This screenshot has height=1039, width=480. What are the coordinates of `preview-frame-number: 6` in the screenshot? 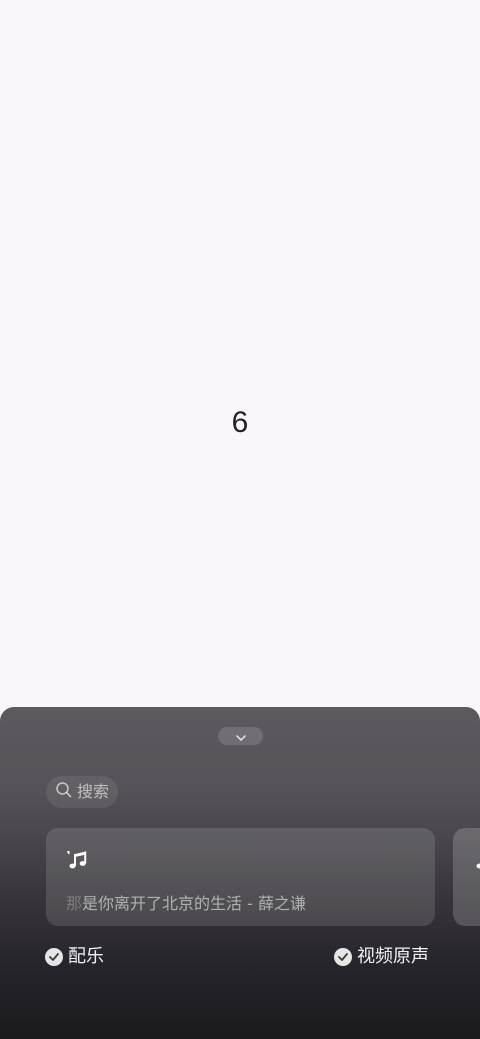 It's located at (240, 422).